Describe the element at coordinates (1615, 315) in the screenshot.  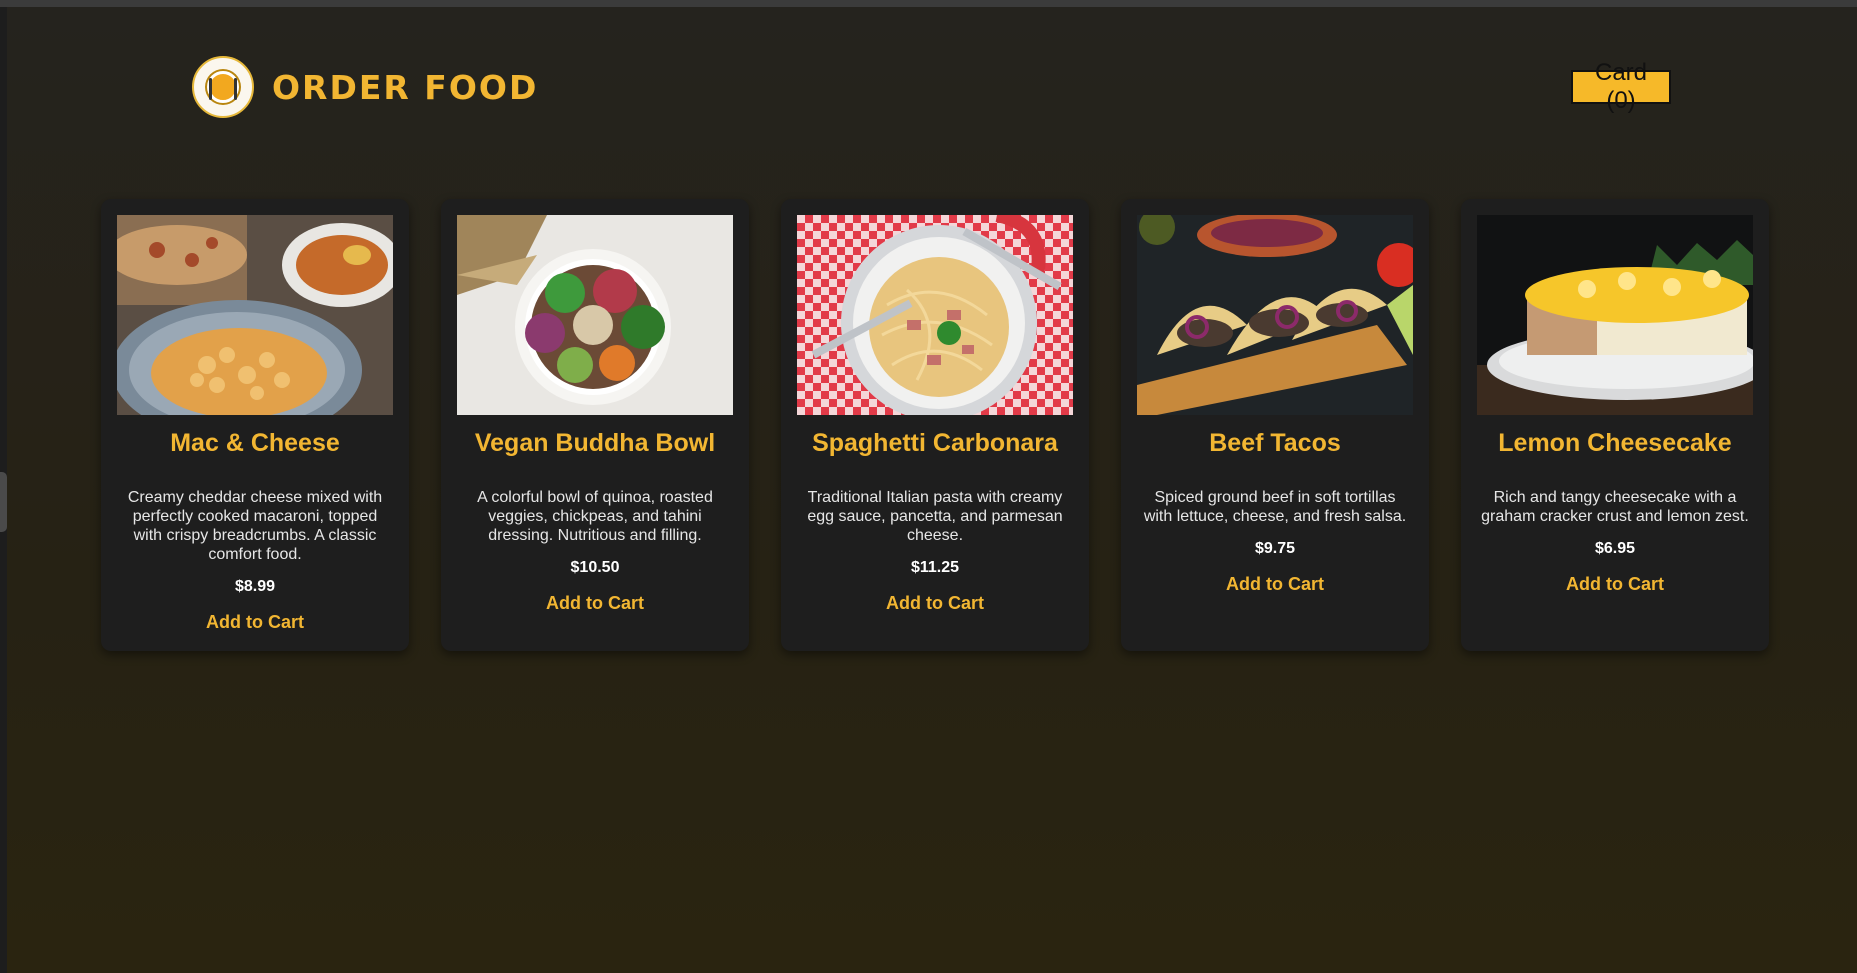
I see `lemon-cheesecake-photo` at that location.